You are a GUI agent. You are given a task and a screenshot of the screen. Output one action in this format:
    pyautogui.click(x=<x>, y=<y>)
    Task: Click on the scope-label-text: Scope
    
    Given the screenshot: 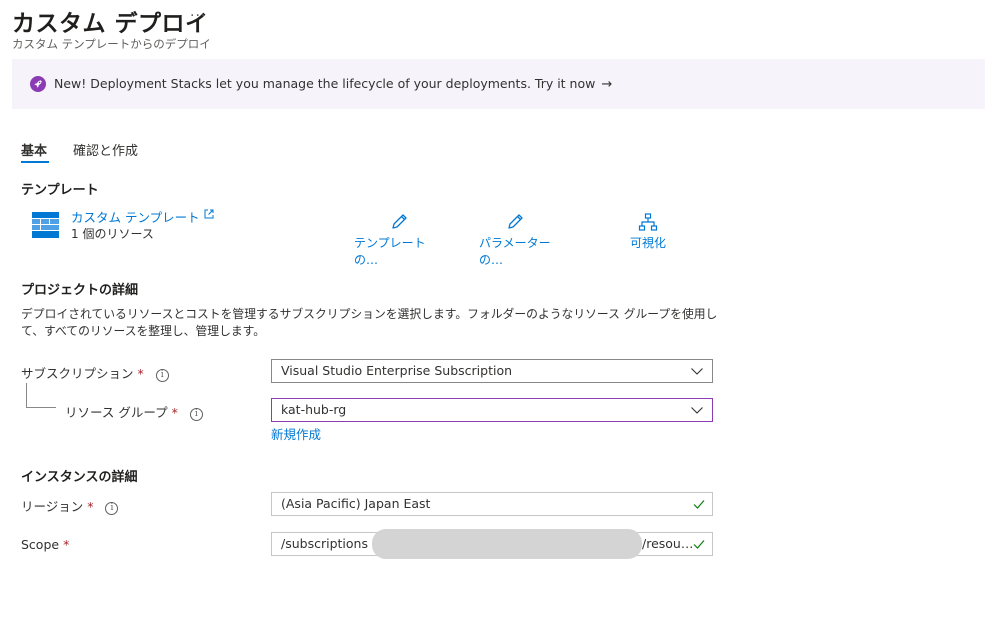 What is the action you would take?
    pyautogui.click(x=40, y=544)
    